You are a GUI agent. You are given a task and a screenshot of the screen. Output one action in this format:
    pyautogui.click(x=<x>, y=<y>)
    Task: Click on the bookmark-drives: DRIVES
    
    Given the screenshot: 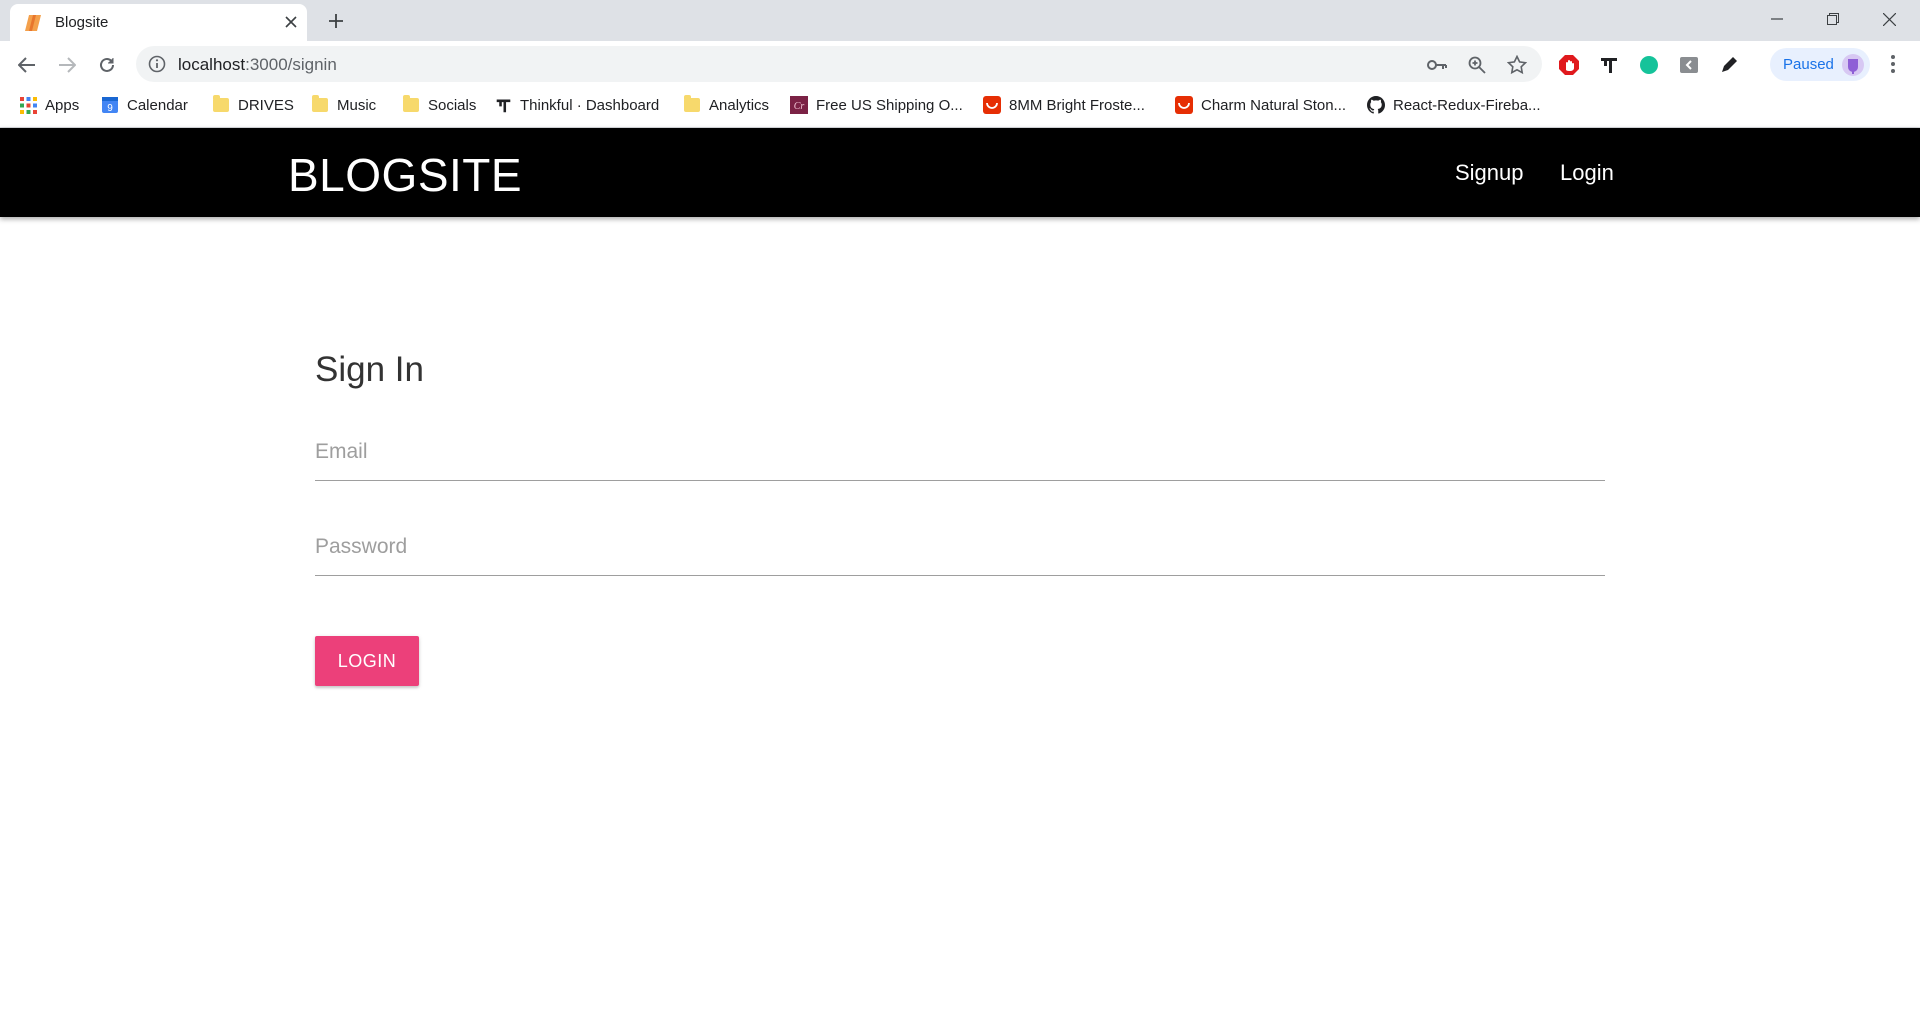 What is the action you would take?
    pyautogui.click(x=253, y=105)
    